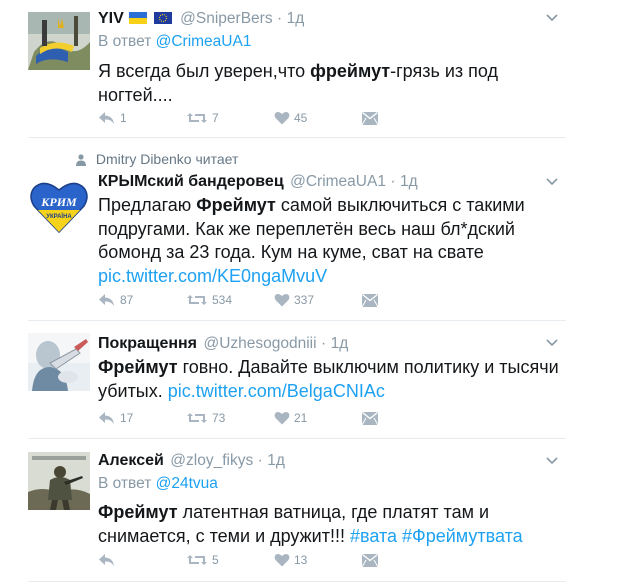 This screenshot has width=620, height=583. I want to click on like-button: 21, so click(318, 418).